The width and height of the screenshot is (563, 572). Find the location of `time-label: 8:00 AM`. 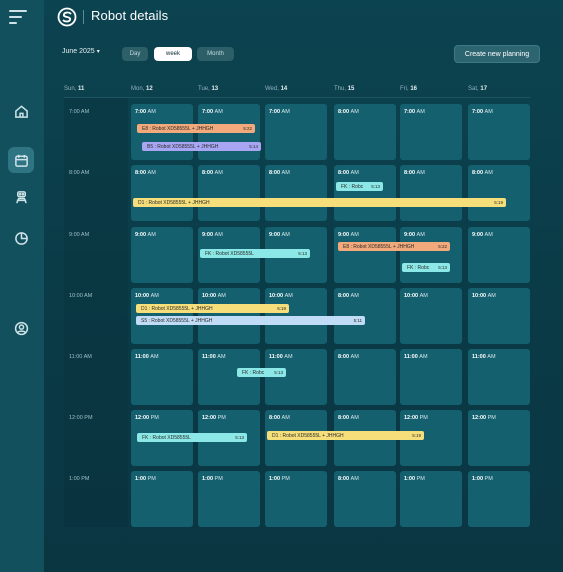

time-label: 8:00 AM is located at coordinates (79, 173).